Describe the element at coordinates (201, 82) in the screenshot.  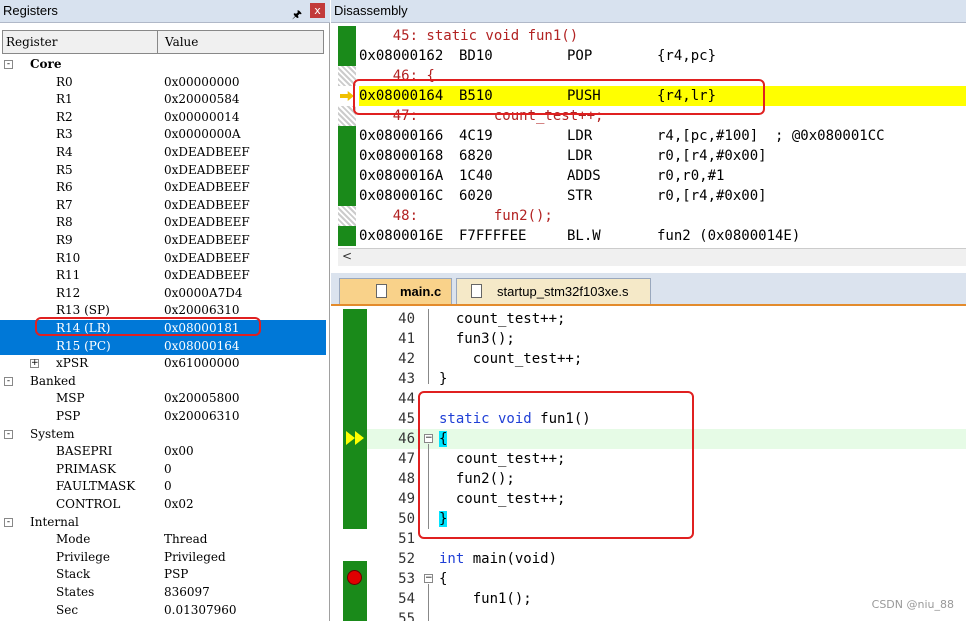
I see `register-value: 0x00000000` at that location.